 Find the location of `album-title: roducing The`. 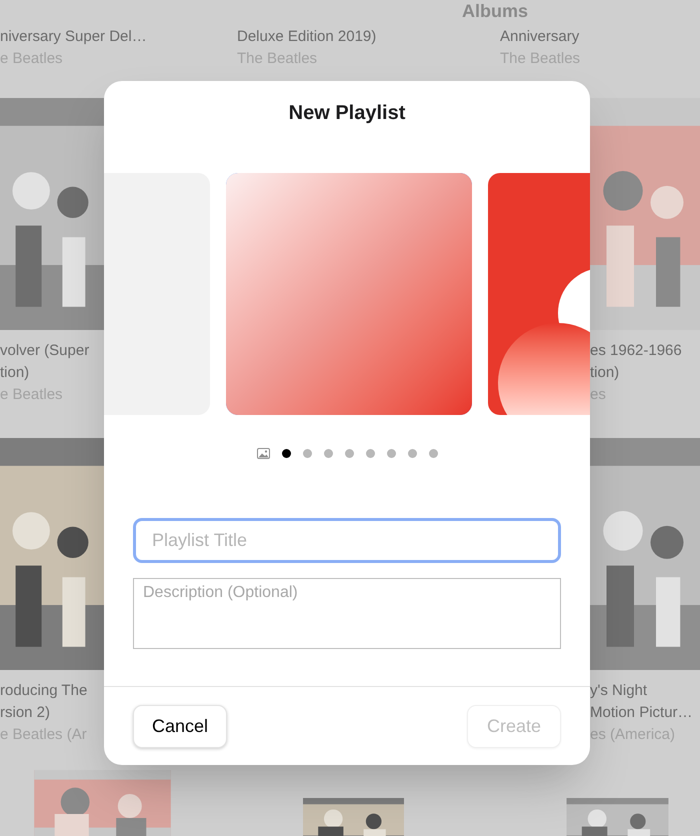

album-title: roducing The is located at coordinates (44, 691).